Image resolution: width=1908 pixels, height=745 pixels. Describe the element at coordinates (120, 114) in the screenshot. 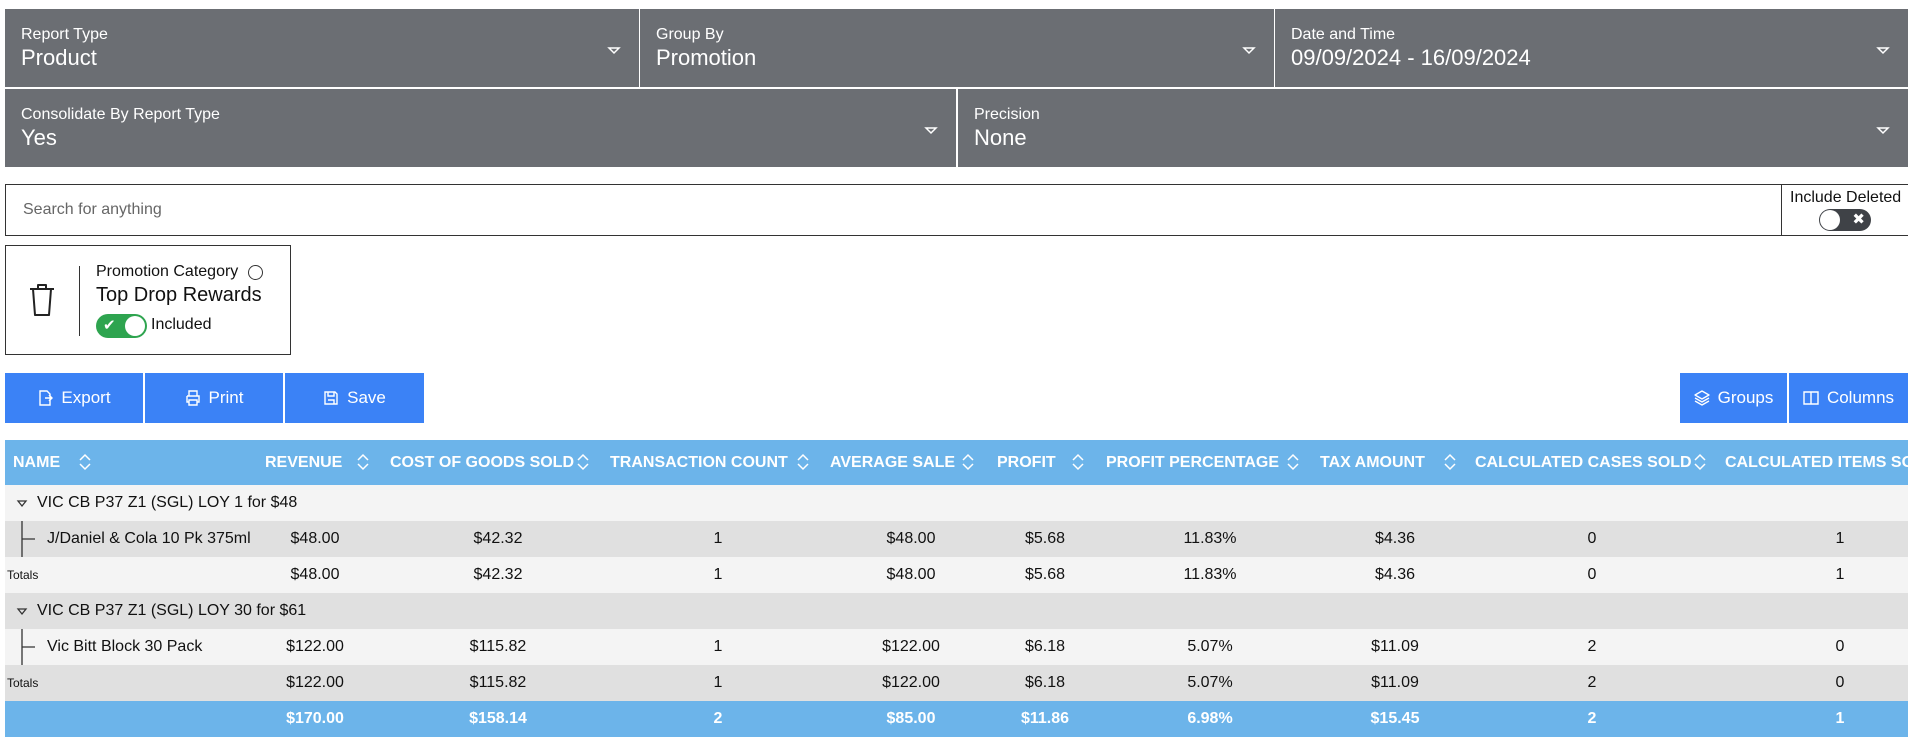

I see `consolidate-label: Consolidate By Report Type` at that location.